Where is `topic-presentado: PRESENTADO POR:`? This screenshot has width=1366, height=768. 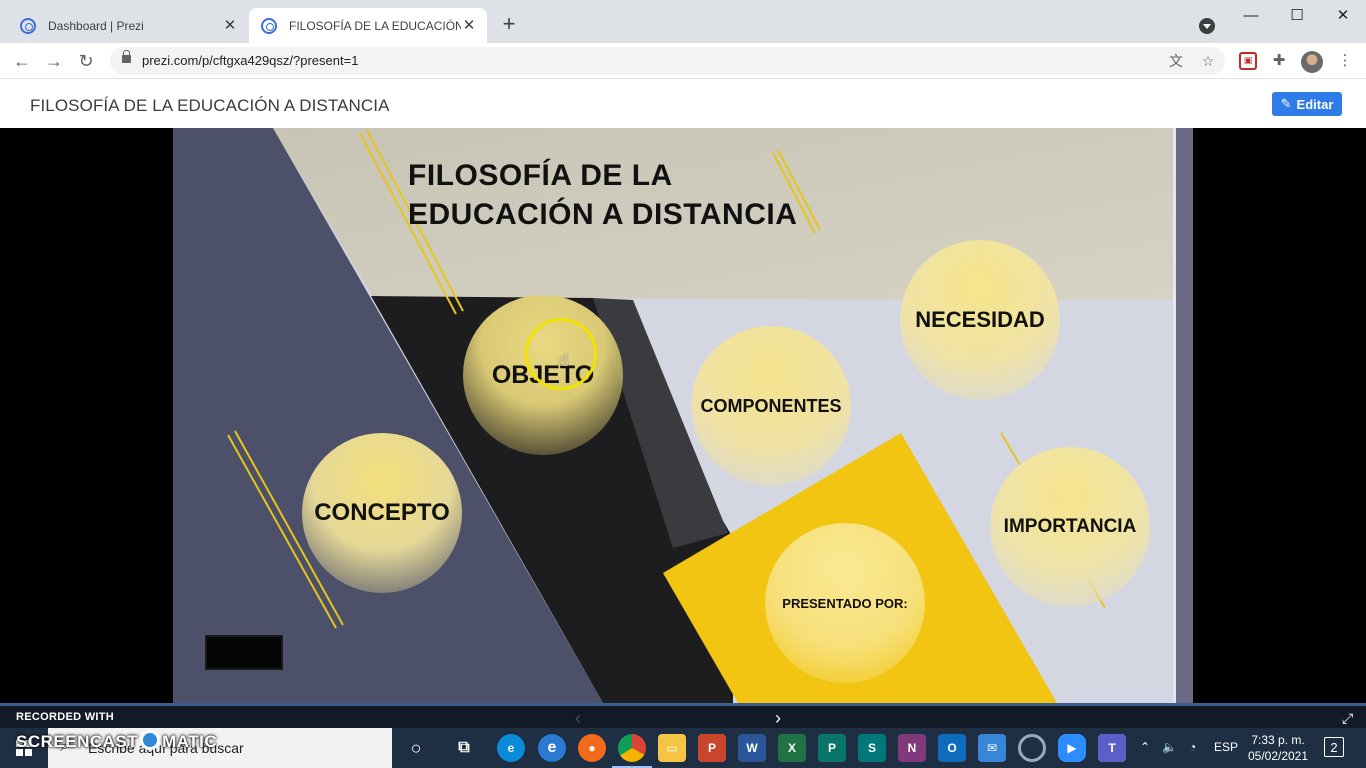
topic-presentado: PRESENTADO POR: is located at coordinates (845, 603).